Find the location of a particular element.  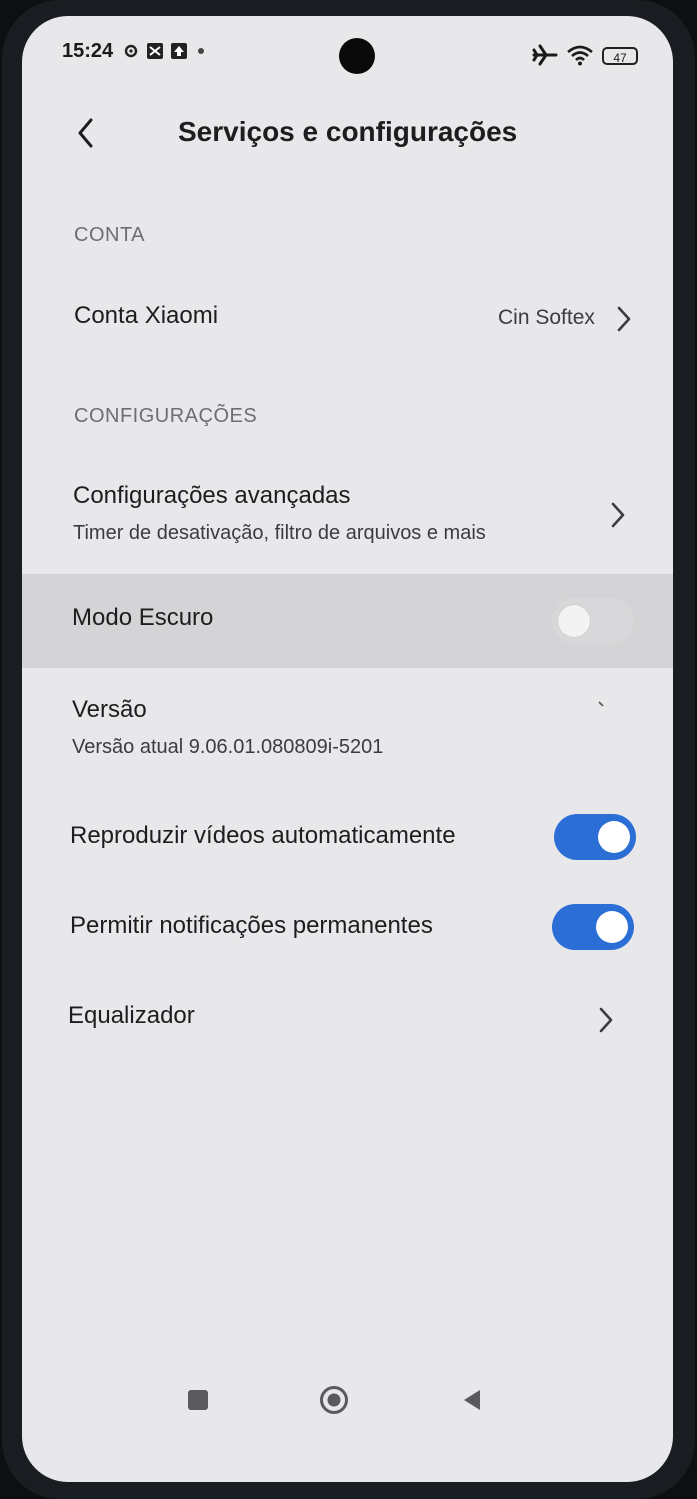

wifi-icon is located at coordinates (580, 55).